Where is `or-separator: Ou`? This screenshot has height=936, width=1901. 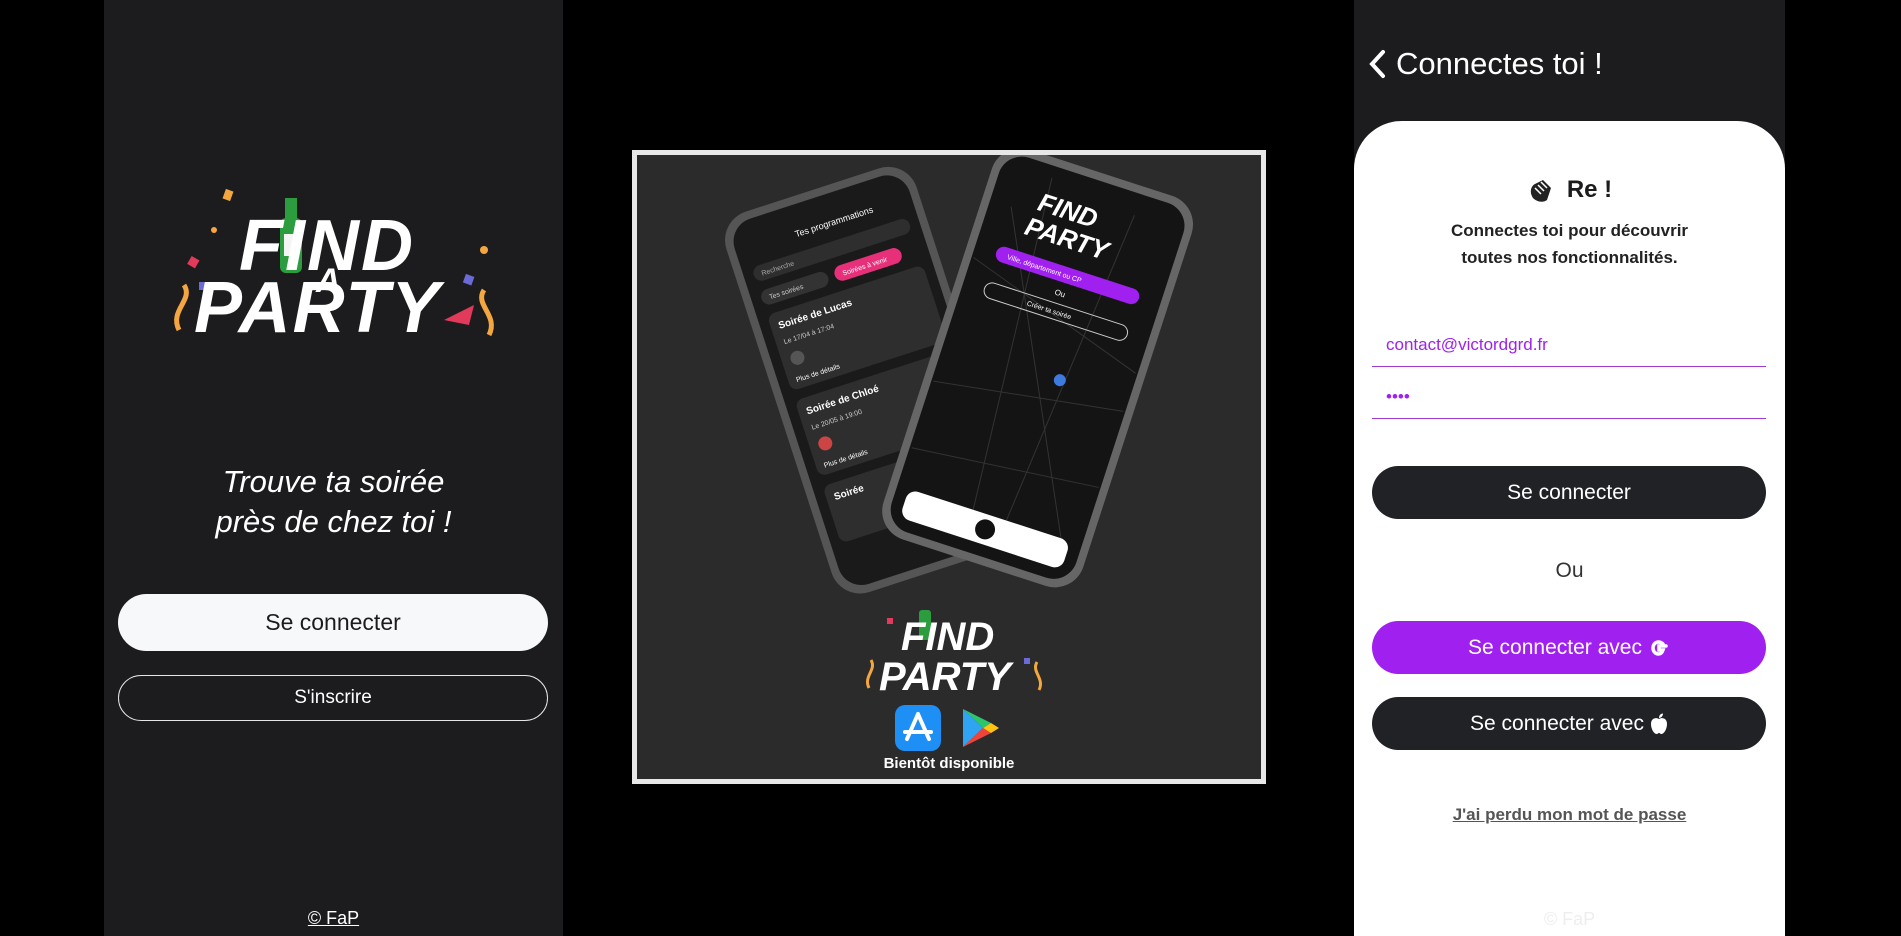 or-separator: Ou is located at coordinates (1569, 570).